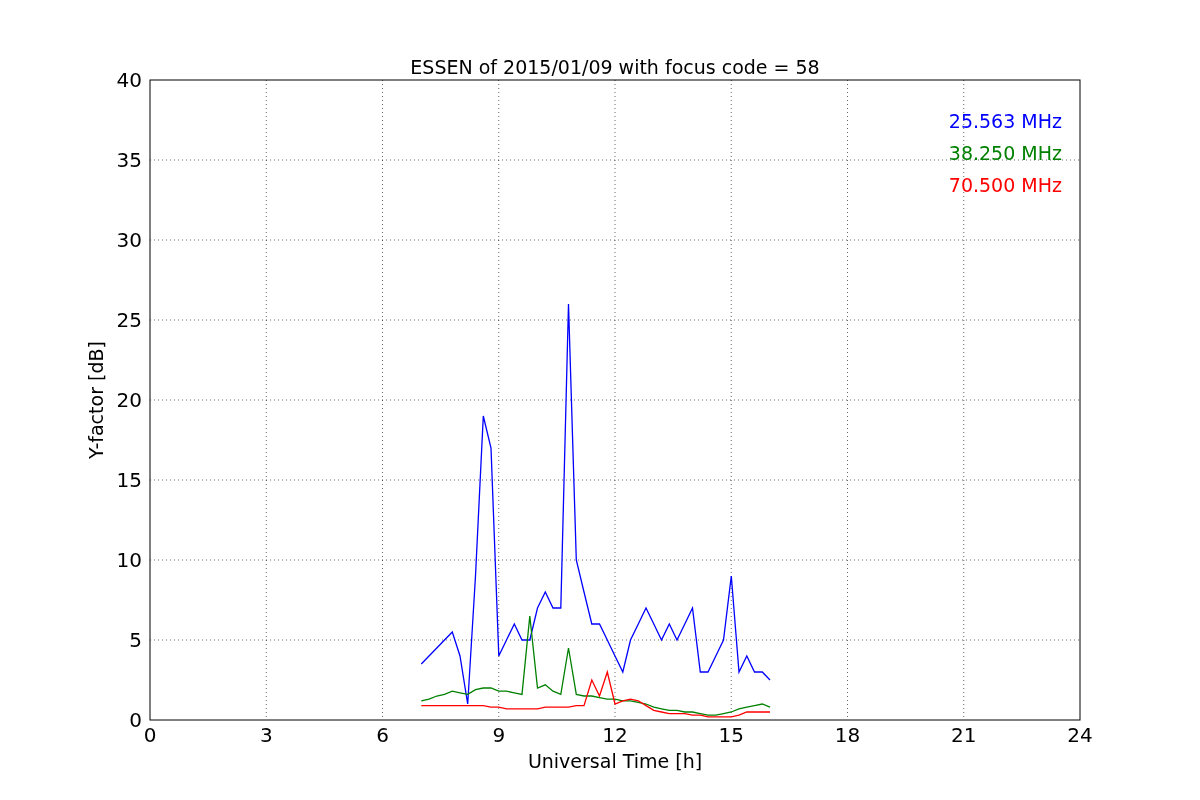 Image resolution: width=1200 pixels, height=800 pixels. I want to click on y-tick-label: 0, so click(135, 720).